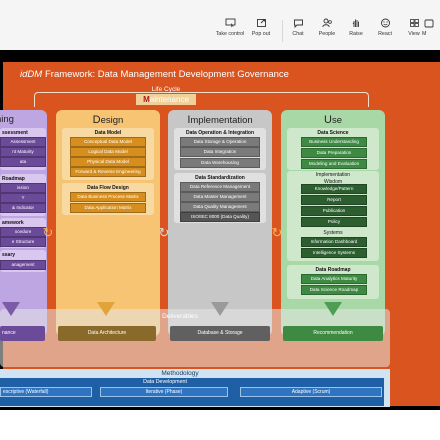 This screenshot has width=440, height=440. What do you see at coordinates (334, 242) in the screenshot?
I see `use-box: Information Dashboard` at bounding box center [334, 242].